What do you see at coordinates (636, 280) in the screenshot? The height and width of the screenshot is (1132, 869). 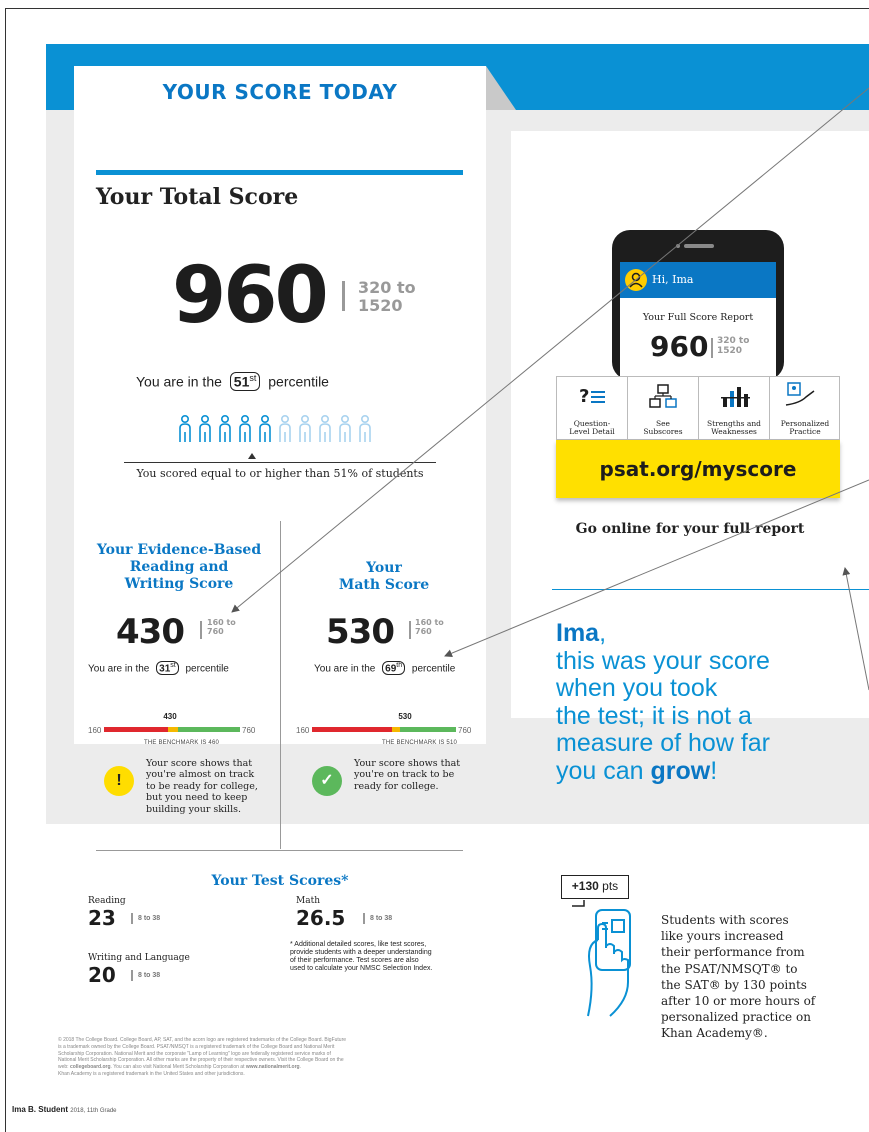 I see `avatar-icon` at bounding box center [636, 280].